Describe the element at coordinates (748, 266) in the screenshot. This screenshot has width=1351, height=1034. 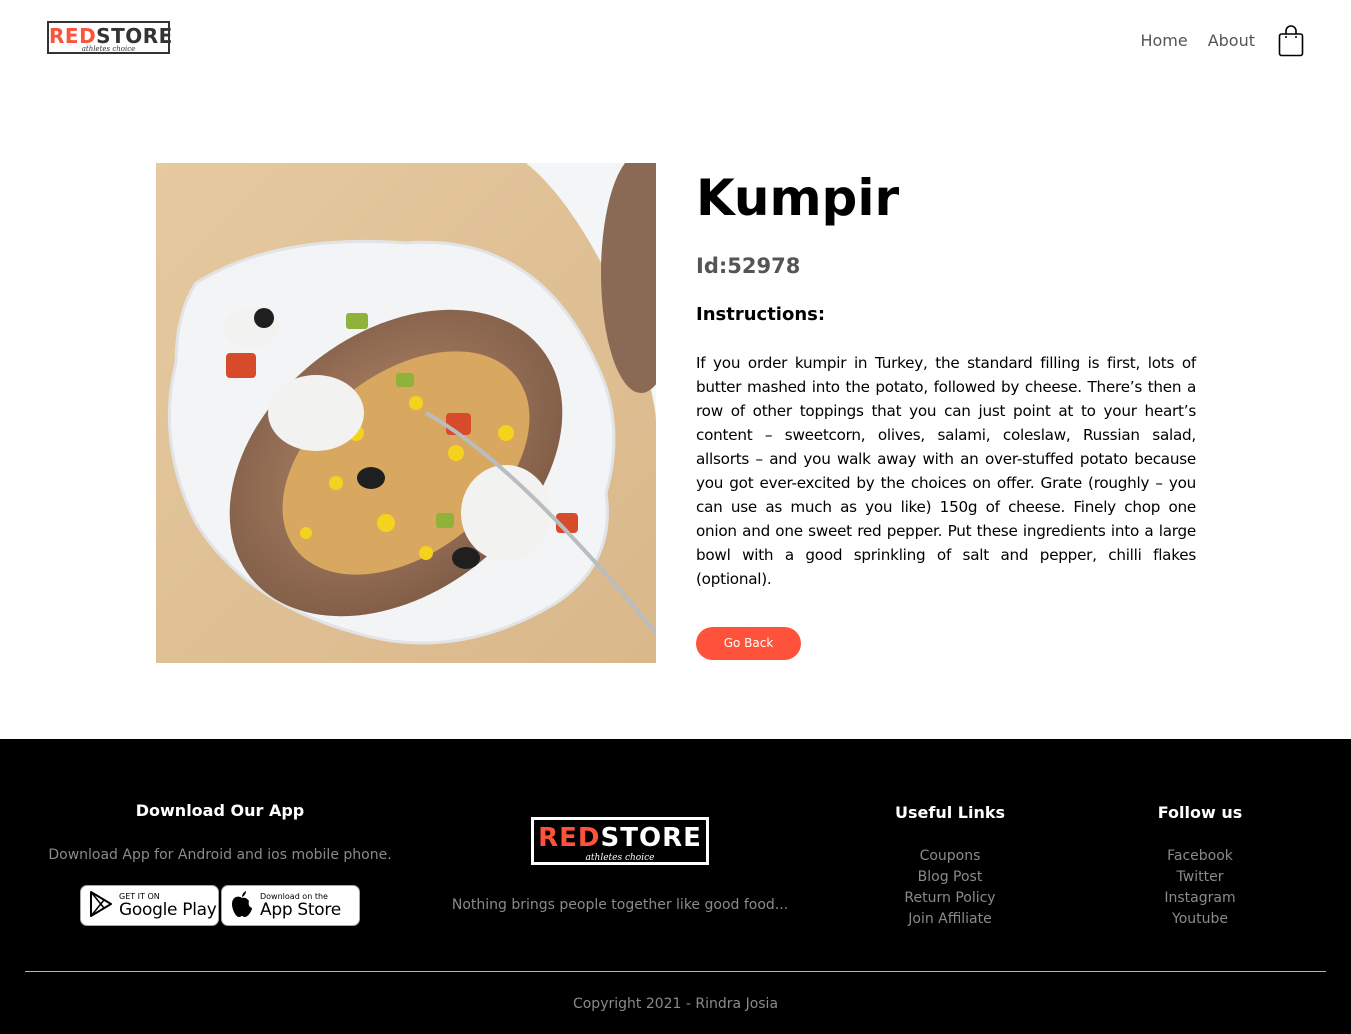
I see `meal-id: Id:52978` at that location.